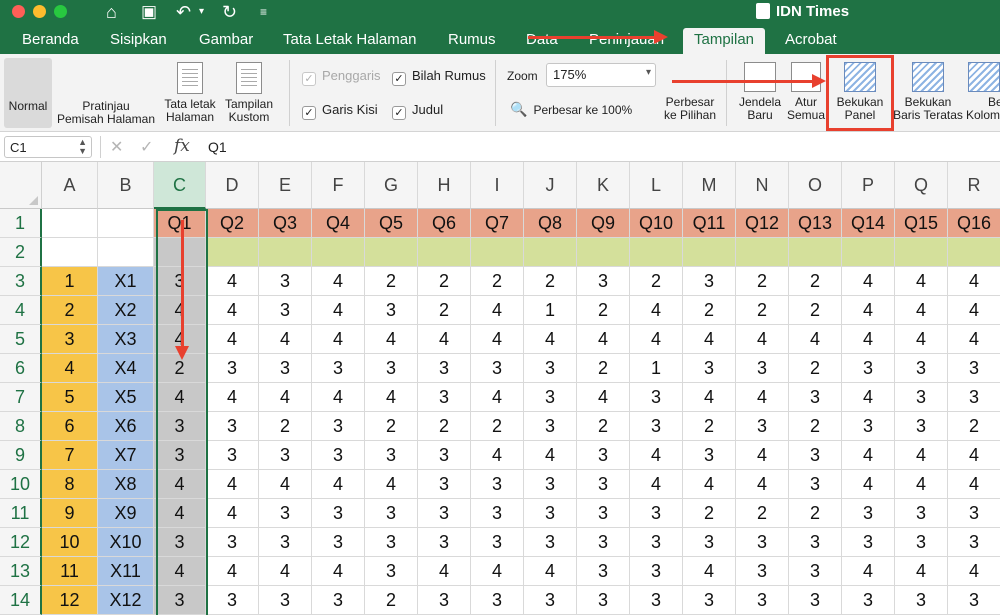 This screenshot has height=615, width=1000. Describe the element at coordinates (921, 223) in the screenshot. I see `question-header: Q15` at that location.